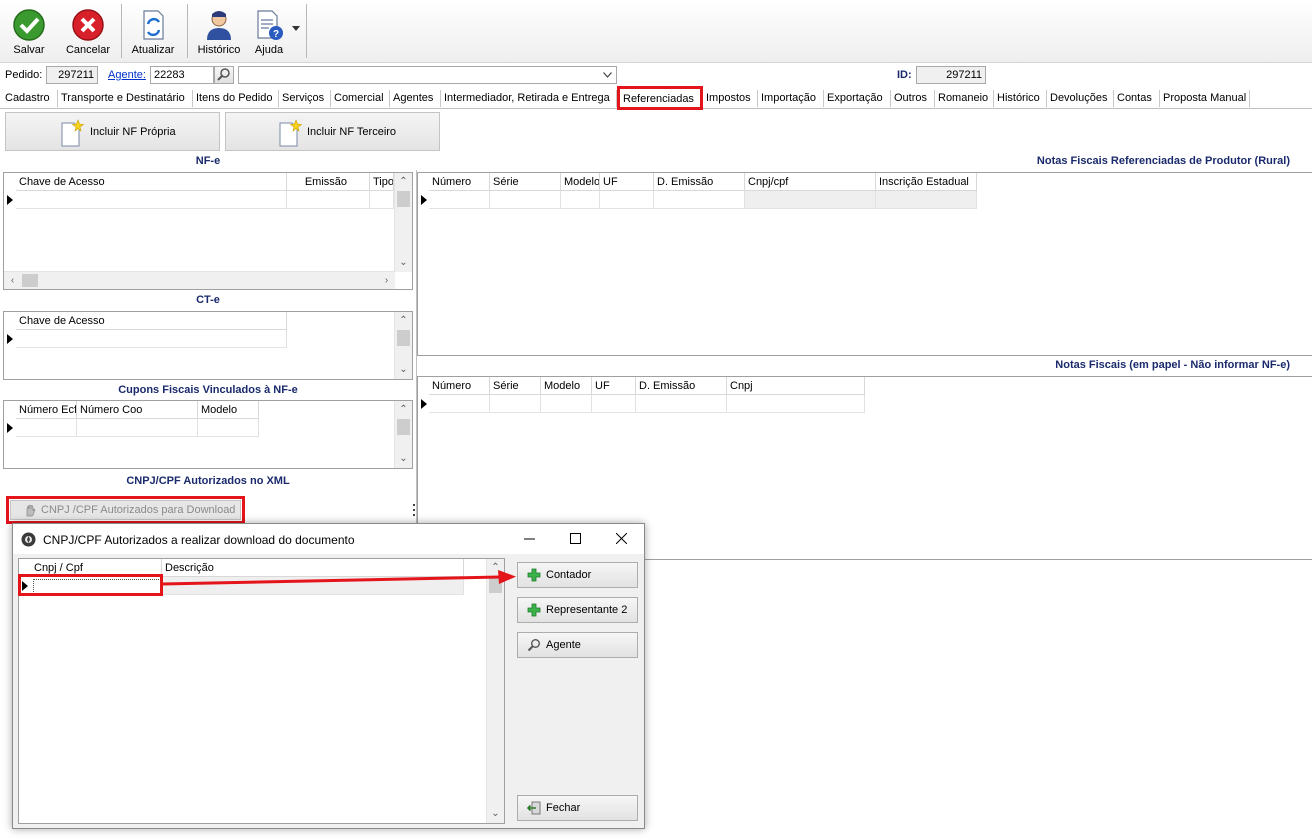  What do you see at coordinates (529, 98) in the screenshot?
I see `tab-intermediador: Intermediador, Retirada e Entrega` at bounding box center [529, 98].